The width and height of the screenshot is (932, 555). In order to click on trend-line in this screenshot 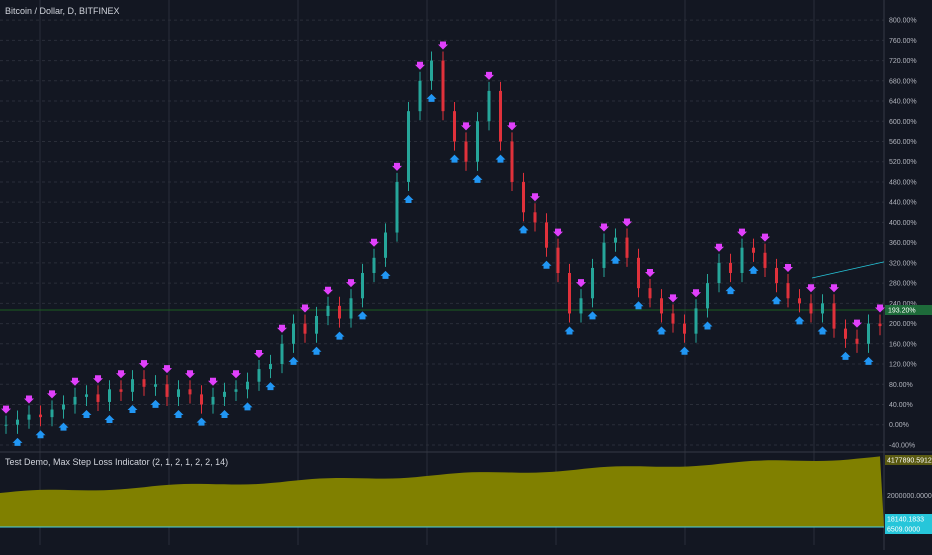, I will do `click(848, 270)`.